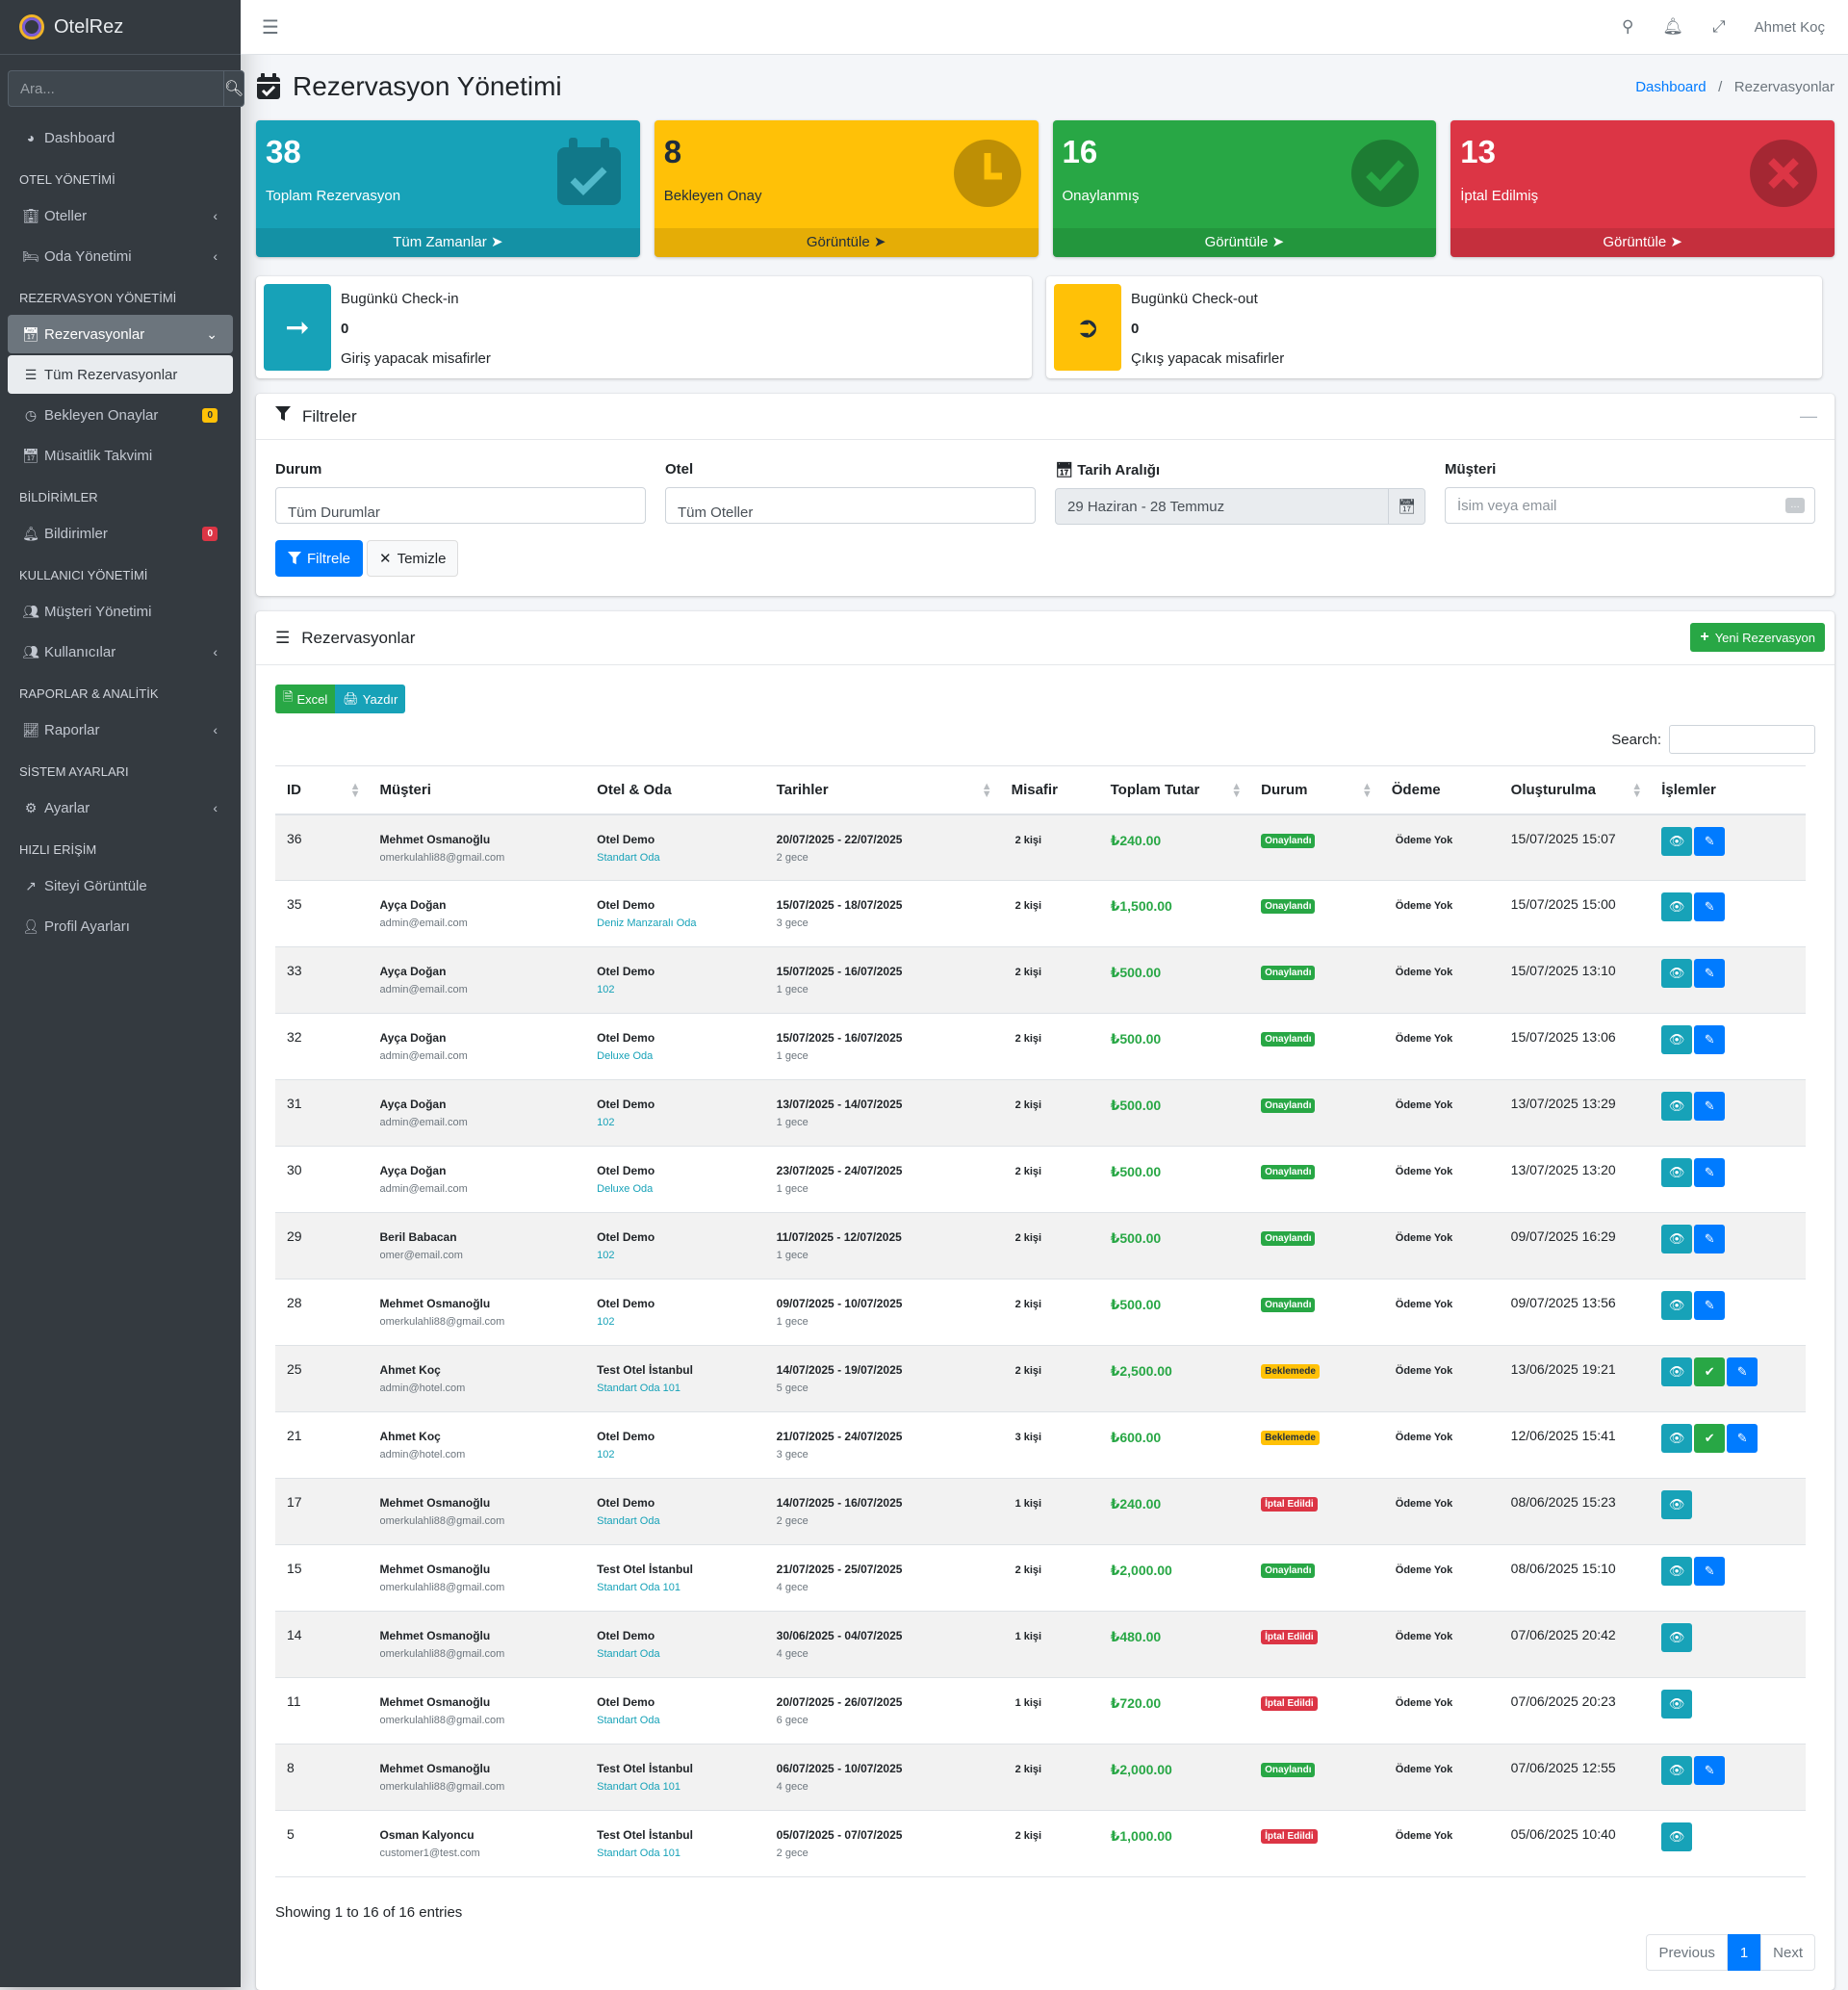 The height and width of the screenshot is (1990, 1848). What do you see at coordinates (1742, 740) in the screenshot?
I see `table-search-input` at bounding box center [1742, 740].